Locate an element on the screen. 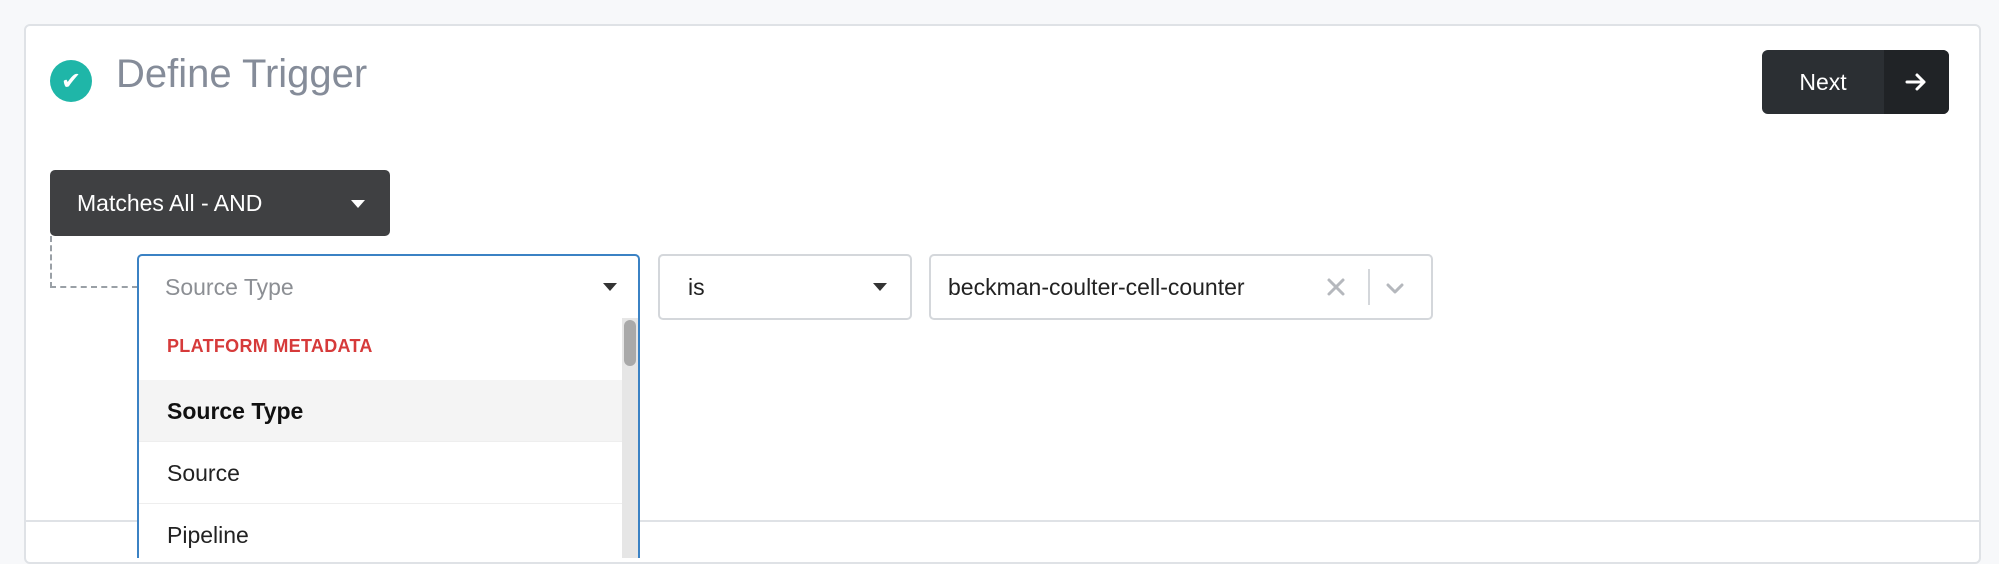 This screenshot has height=564, width=1999. clear-icon is located at coordinates (1336, 287).